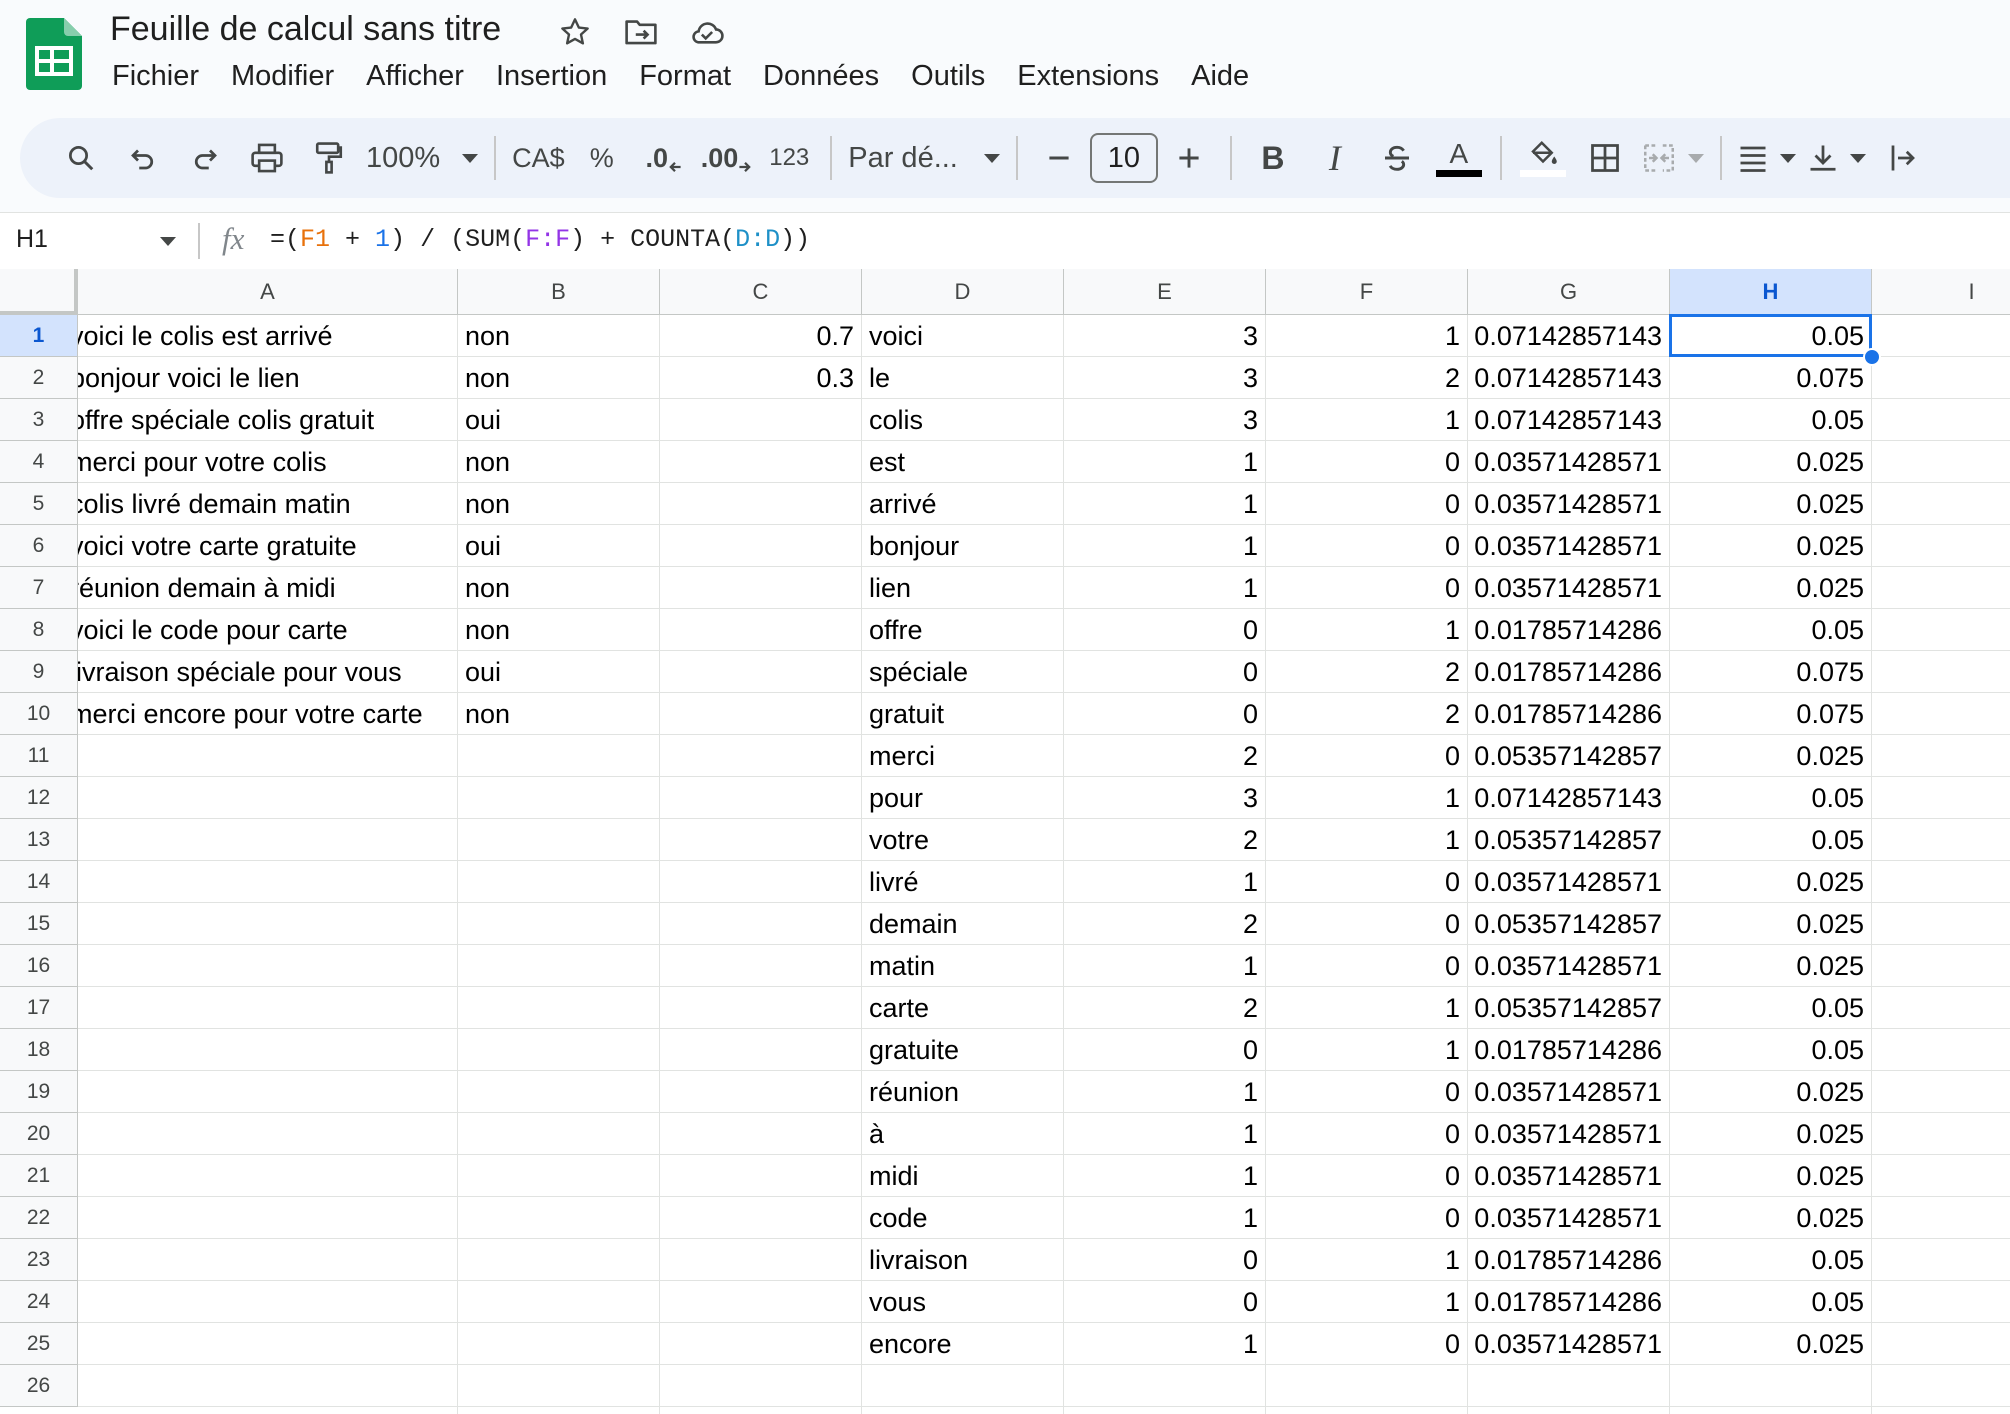 Image resolution: width=2010 pixels, height=1414 pixels. Describe the element at coordinates (1367, 672) in the screenshot. I see `cell-f9: 2` at that location.